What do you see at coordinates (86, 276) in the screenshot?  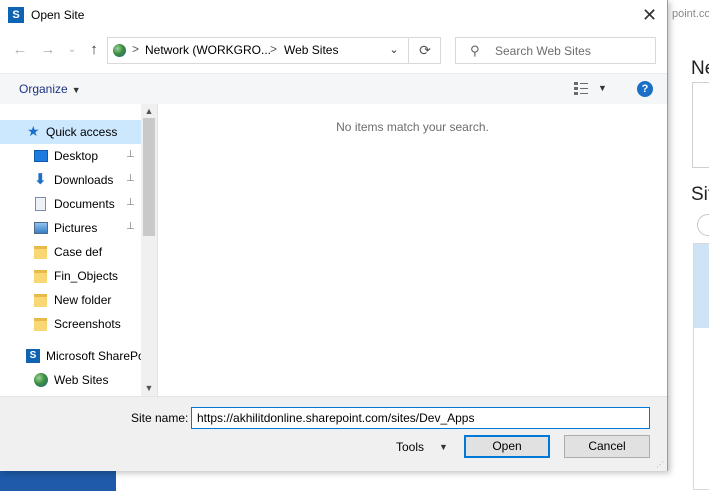 I see `sidebar-item-label: Fin_Objects` at bounding box center [86, 276].